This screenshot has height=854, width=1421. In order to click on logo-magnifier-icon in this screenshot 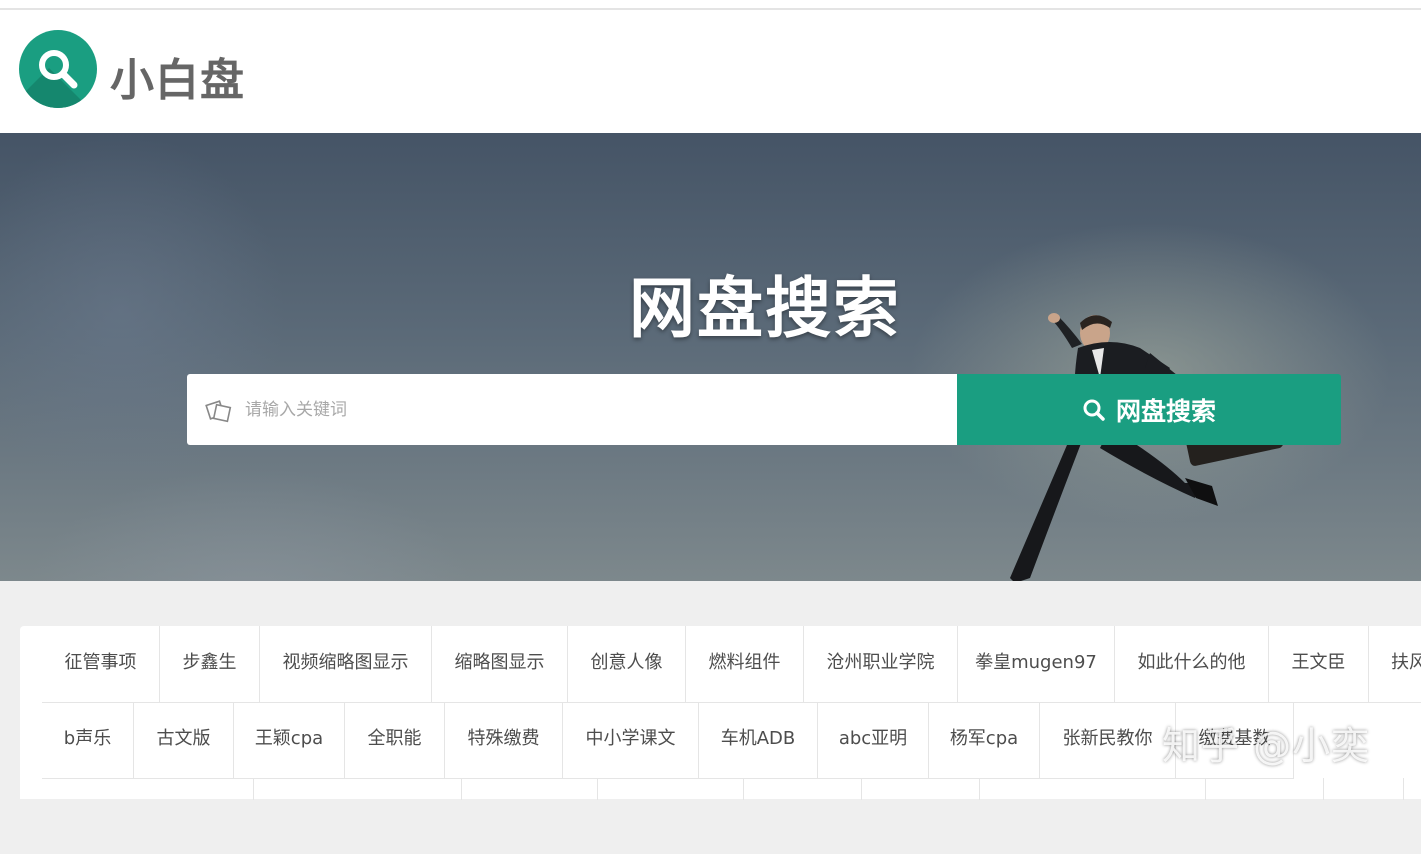, I will do `click(58, 69)`.